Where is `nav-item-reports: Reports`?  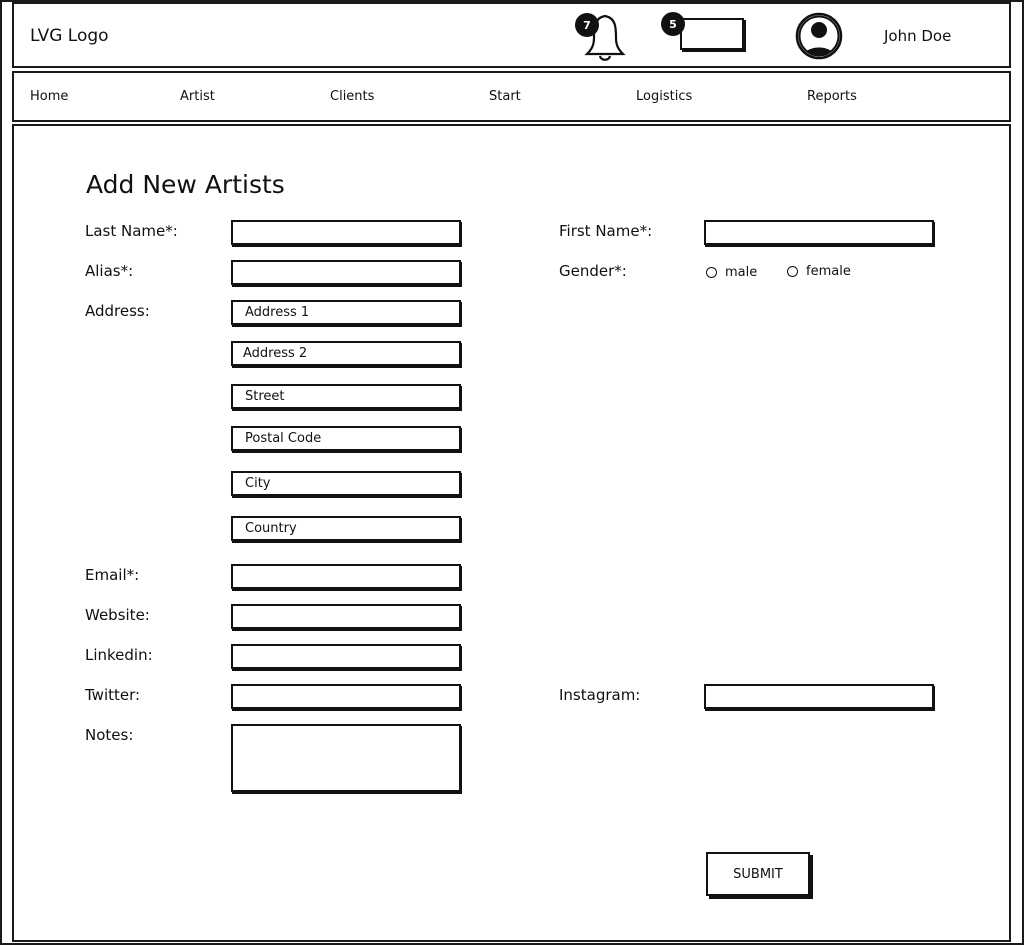
nav-item-reports: Reports is located at coordinates (832, 96).